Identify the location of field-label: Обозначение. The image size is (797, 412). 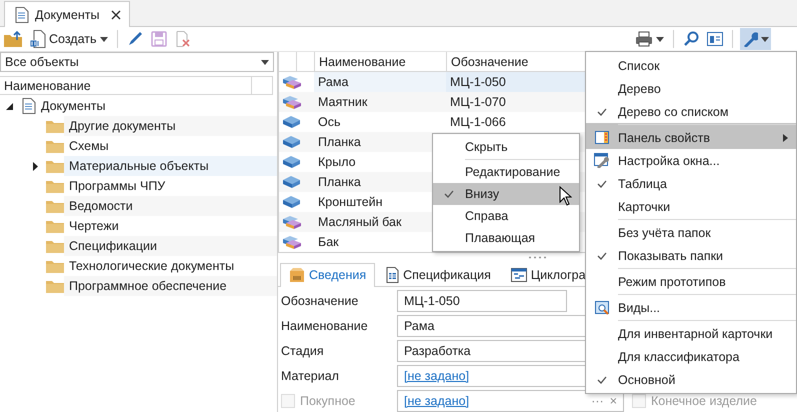
(320, 301).